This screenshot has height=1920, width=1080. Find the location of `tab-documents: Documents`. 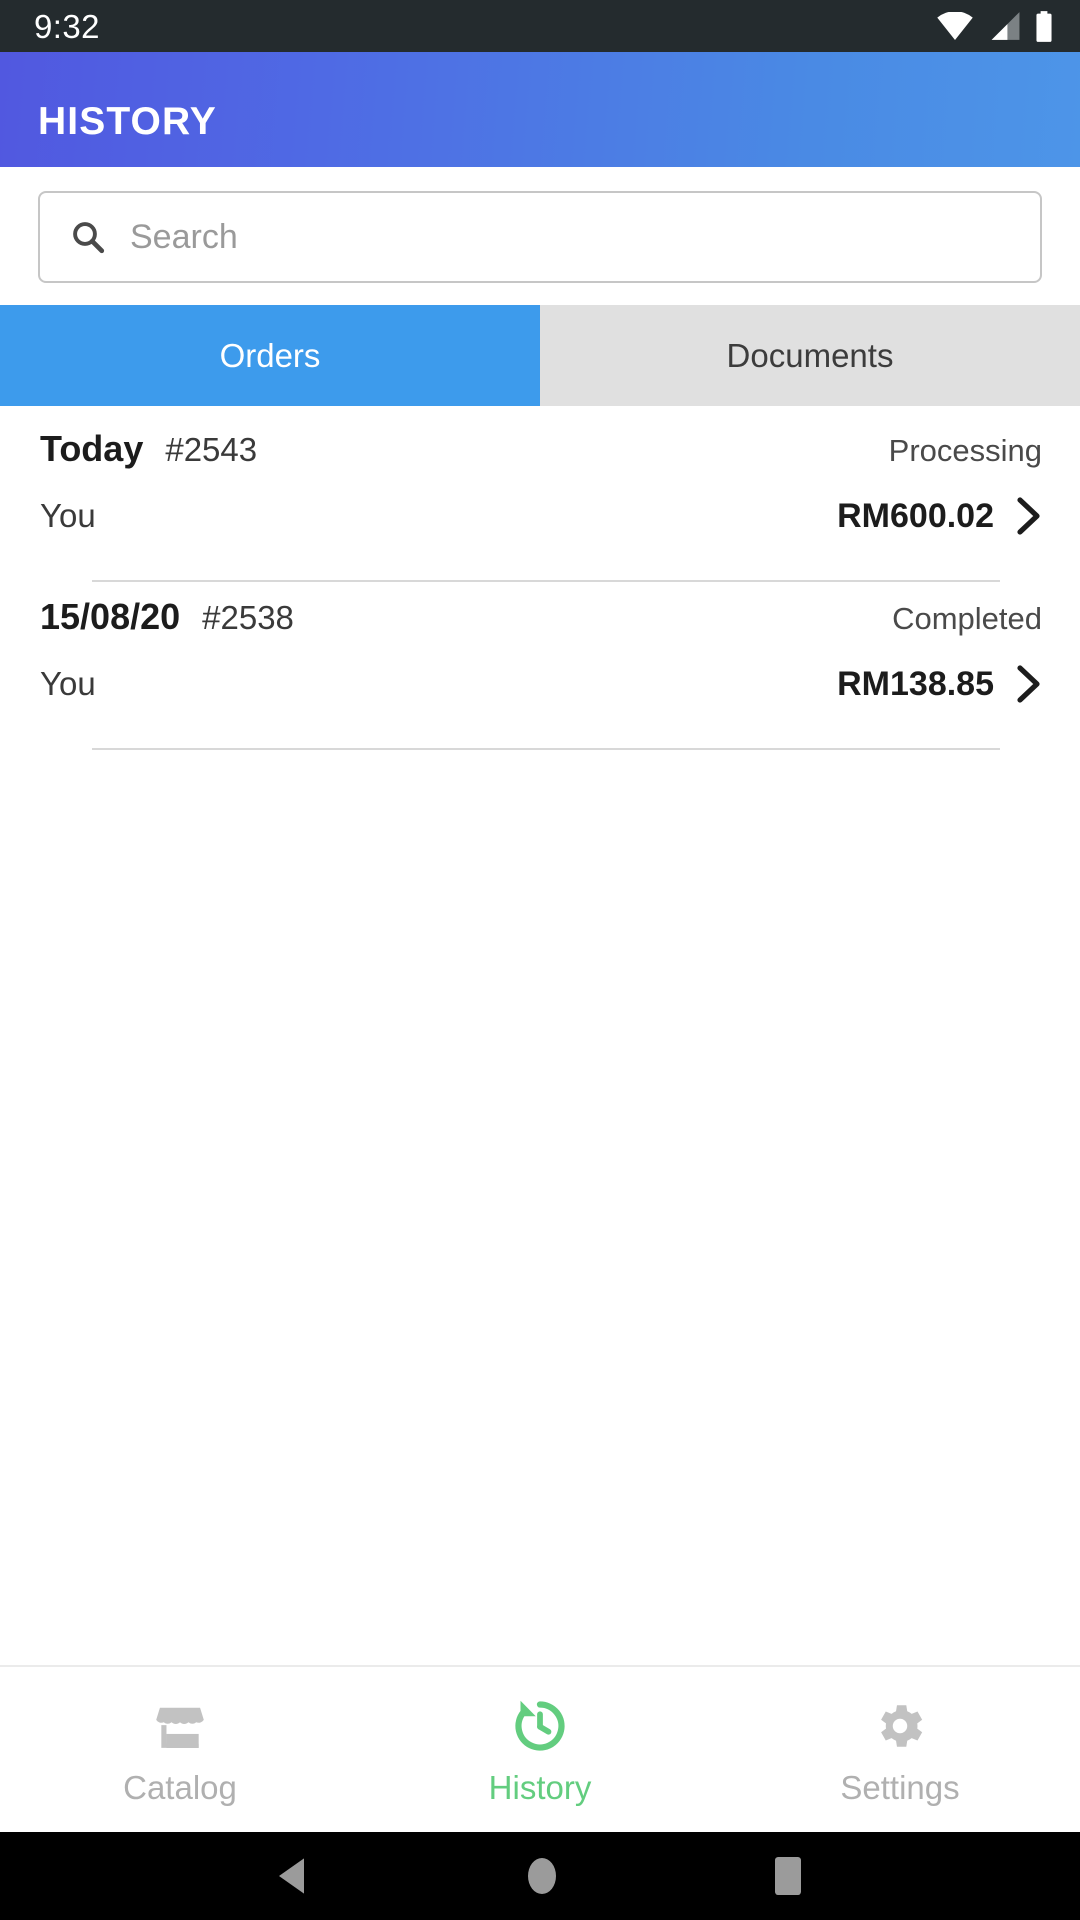

tab-documents: Documents is located at coordinates (810, 355).